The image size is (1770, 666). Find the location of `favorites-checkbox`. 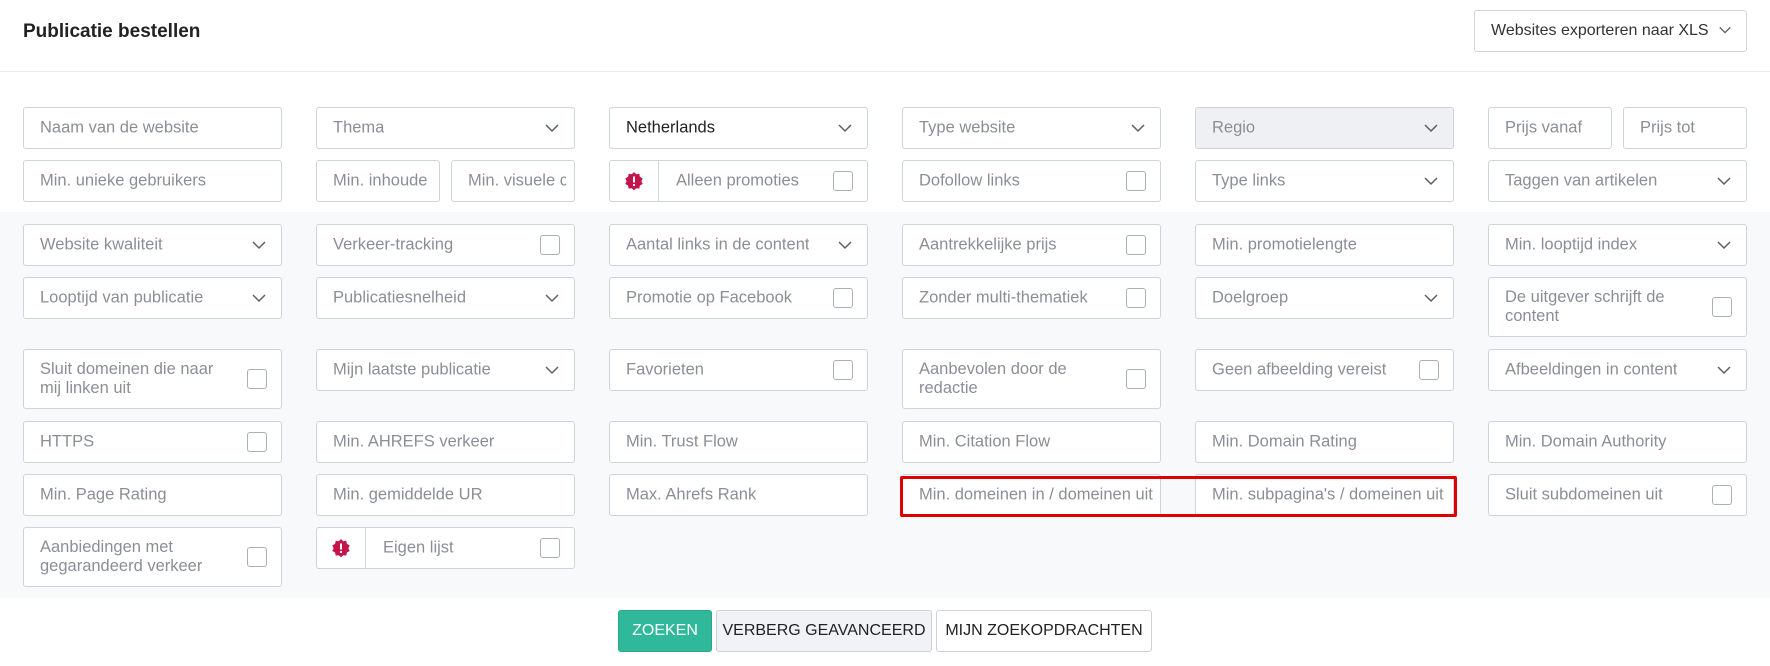

favorites-checkbox is located at coordinates (843, 370).